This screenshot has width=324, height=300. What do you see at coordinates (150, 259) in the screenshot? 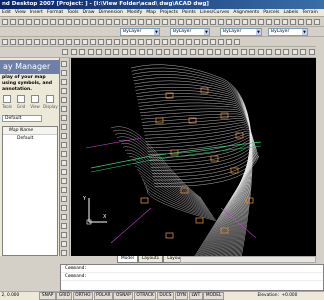
I see `tab-layout1: Layout1` at bounding box center [150, 259].